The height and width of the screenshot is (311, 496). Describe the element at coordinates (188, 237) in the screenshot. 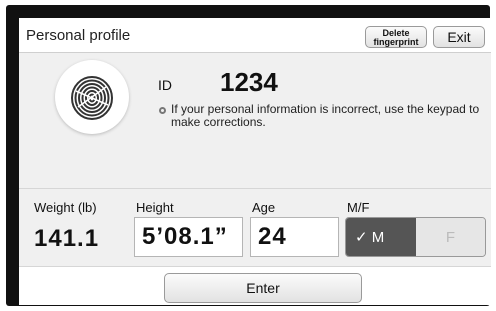

I see `height-field: 5’08.1”` at that location.